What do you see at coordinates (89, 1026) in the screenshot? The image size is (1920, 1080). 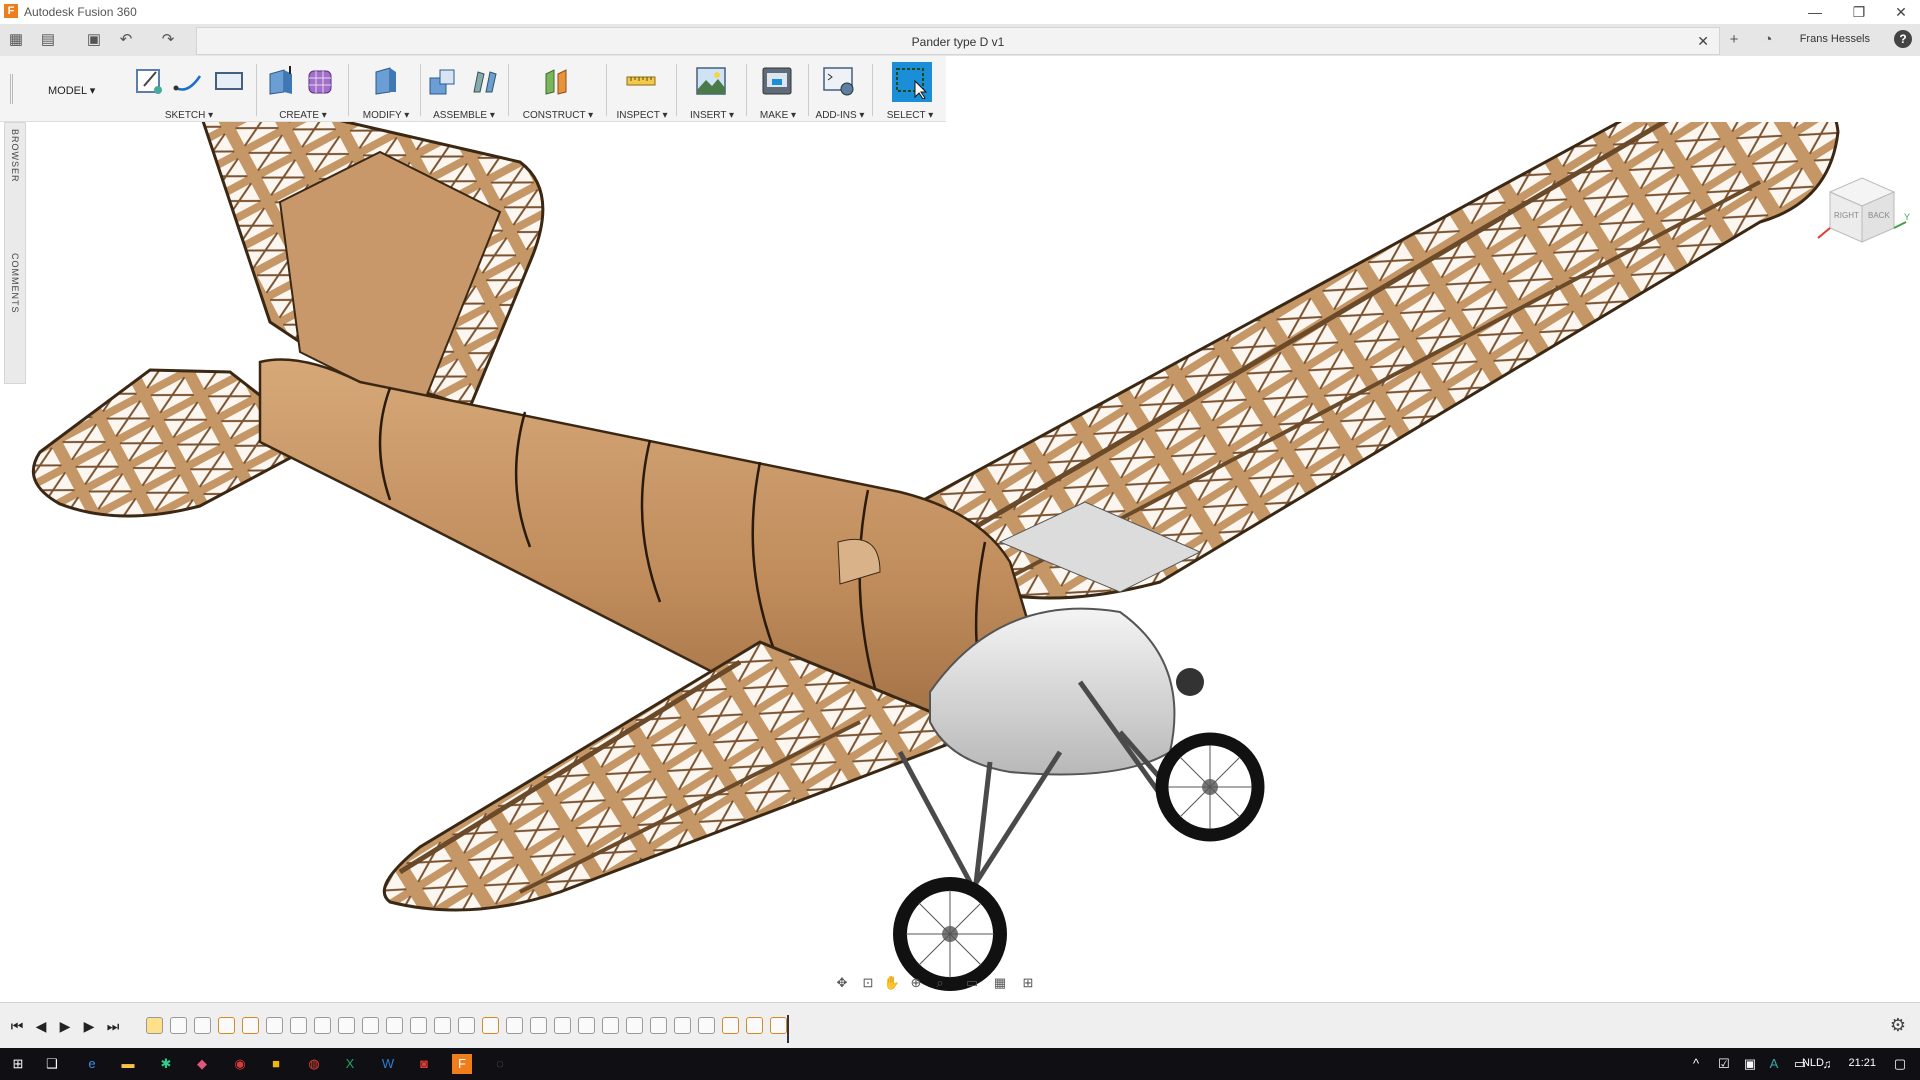 I see `step-forward-icon: ▶` at bounding box center [89, 1026].